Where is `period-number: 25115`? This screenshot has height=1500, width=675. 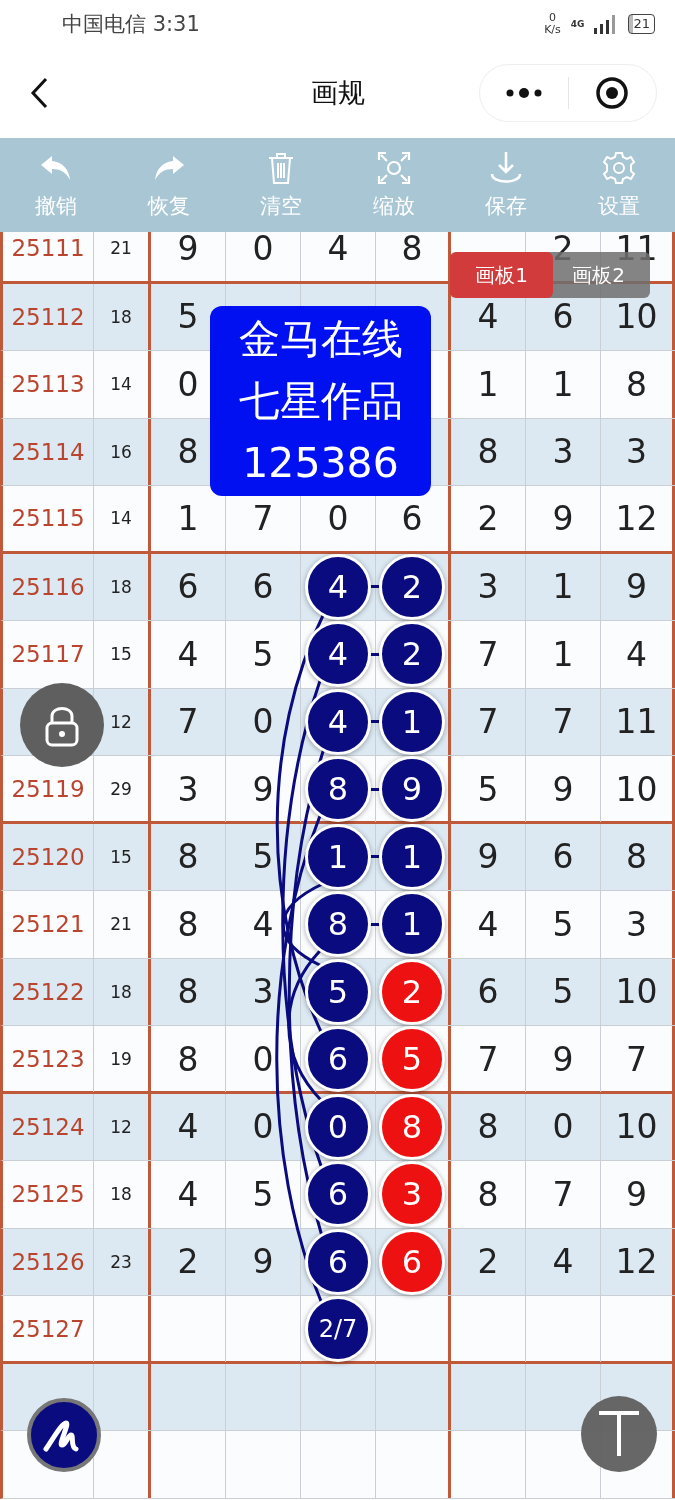 period-number: 25115 is located at coordinates (48, 518).